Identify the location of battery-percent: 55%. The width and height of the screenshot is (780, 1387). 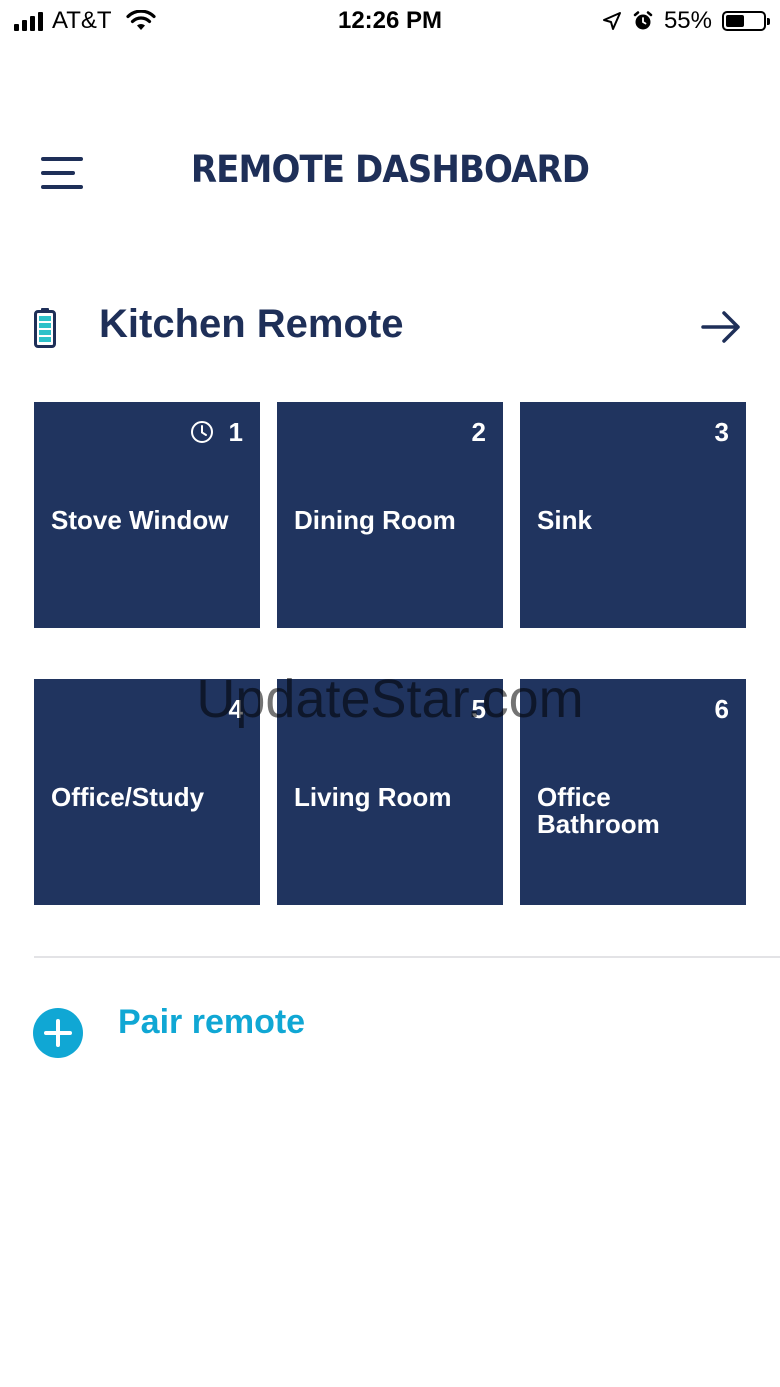
(687, 20).